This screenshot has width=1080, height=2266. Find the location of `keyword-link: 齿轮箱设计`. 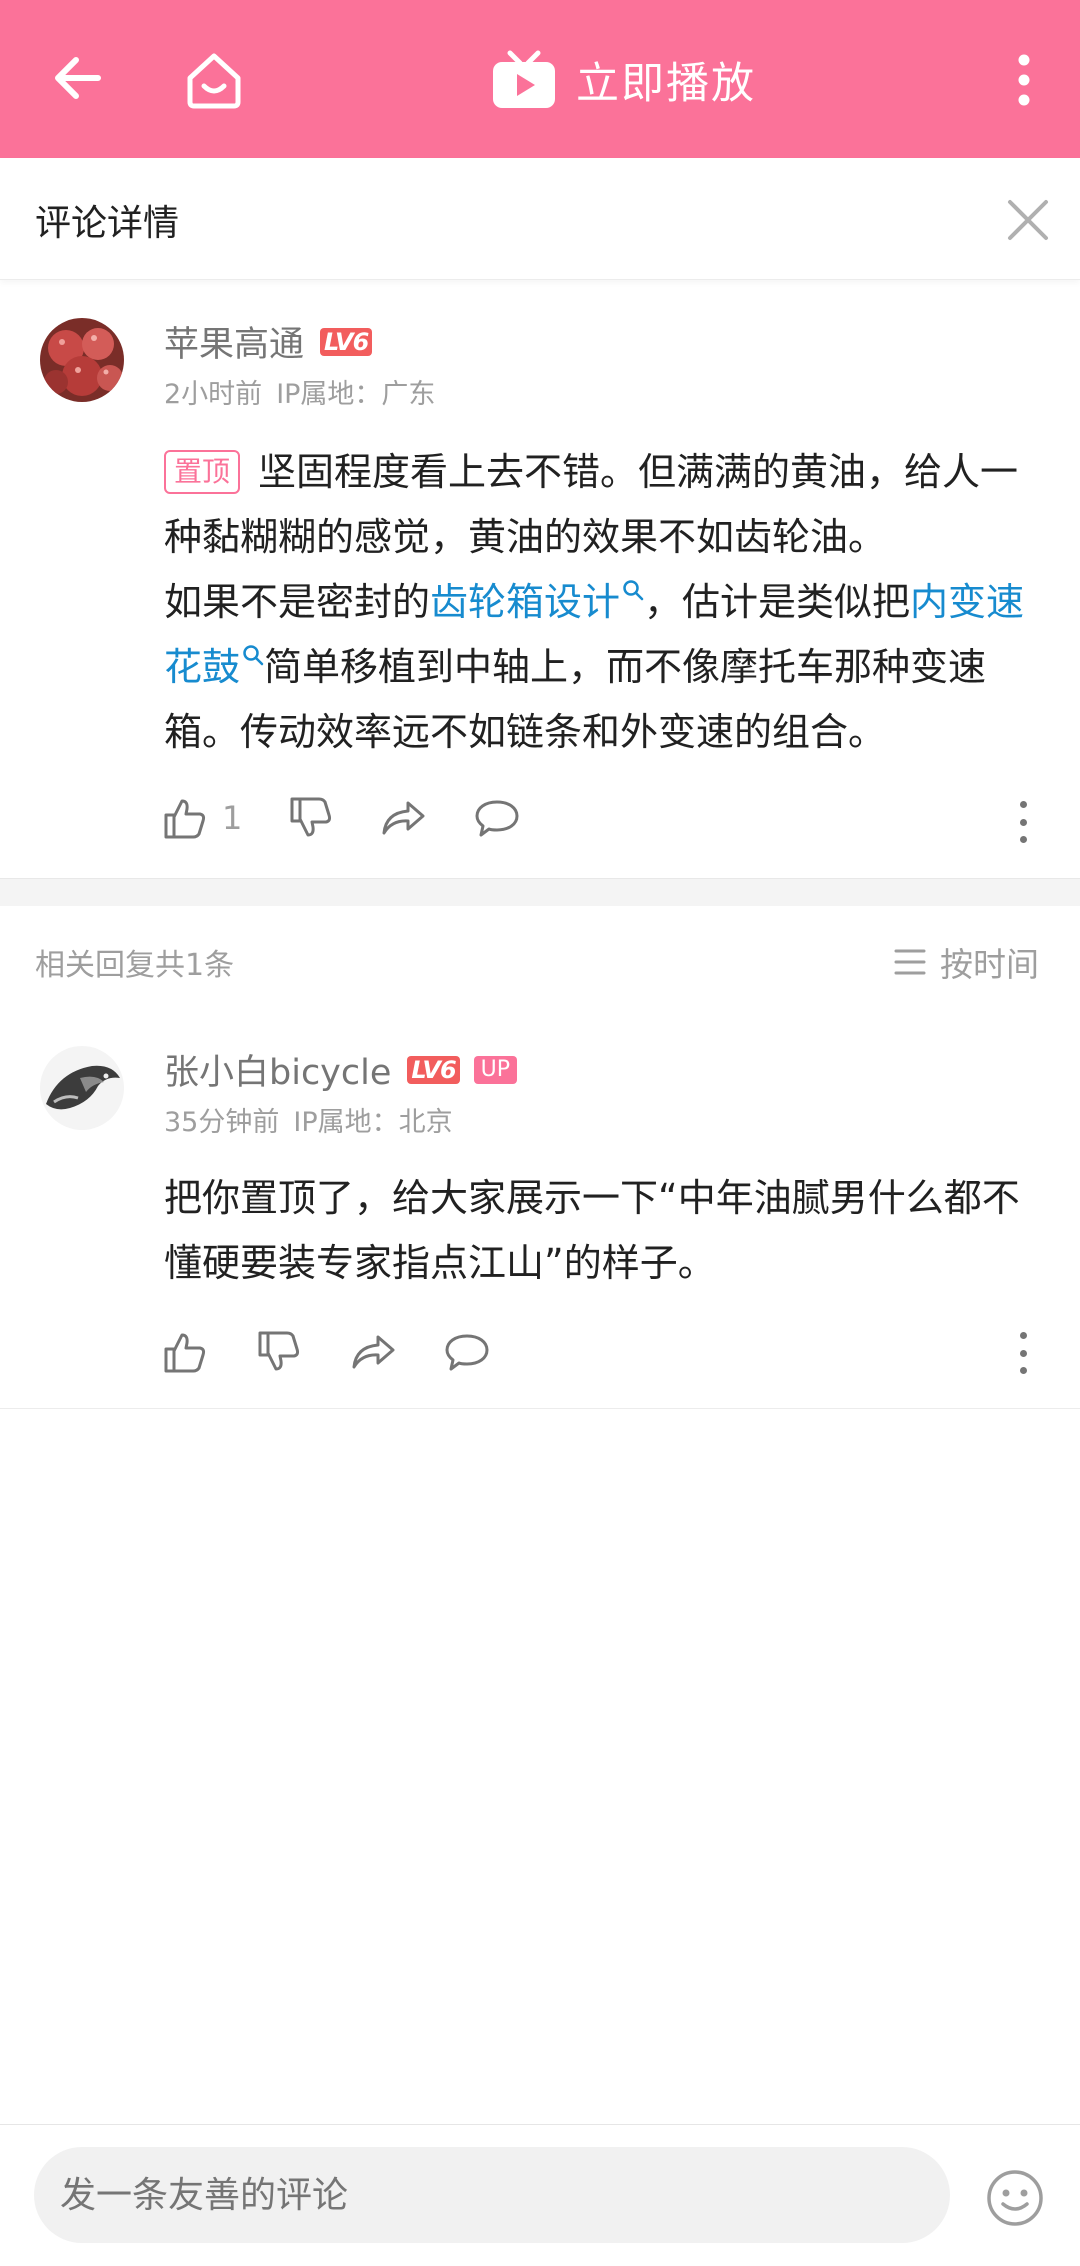

keyword-link: 齿轮箱设计 is located at coordinates (537, 602).